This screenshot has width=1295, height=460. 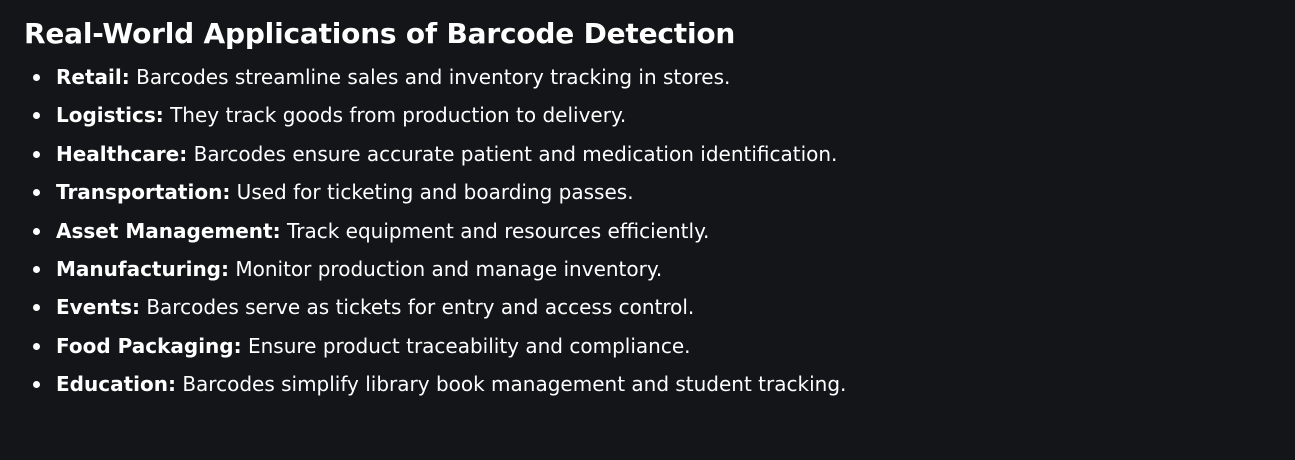 What do you see at coordinates (116, 384) in the screenshot?
I see `list-item-term: Education:` at bounding box center [116, 384].